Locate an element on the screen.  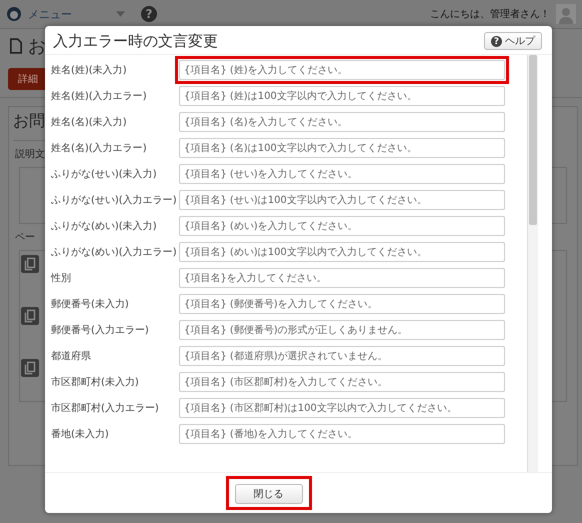
message-field: {項目名} (番地)を入力してください。 is located at coordinates (342, 434).